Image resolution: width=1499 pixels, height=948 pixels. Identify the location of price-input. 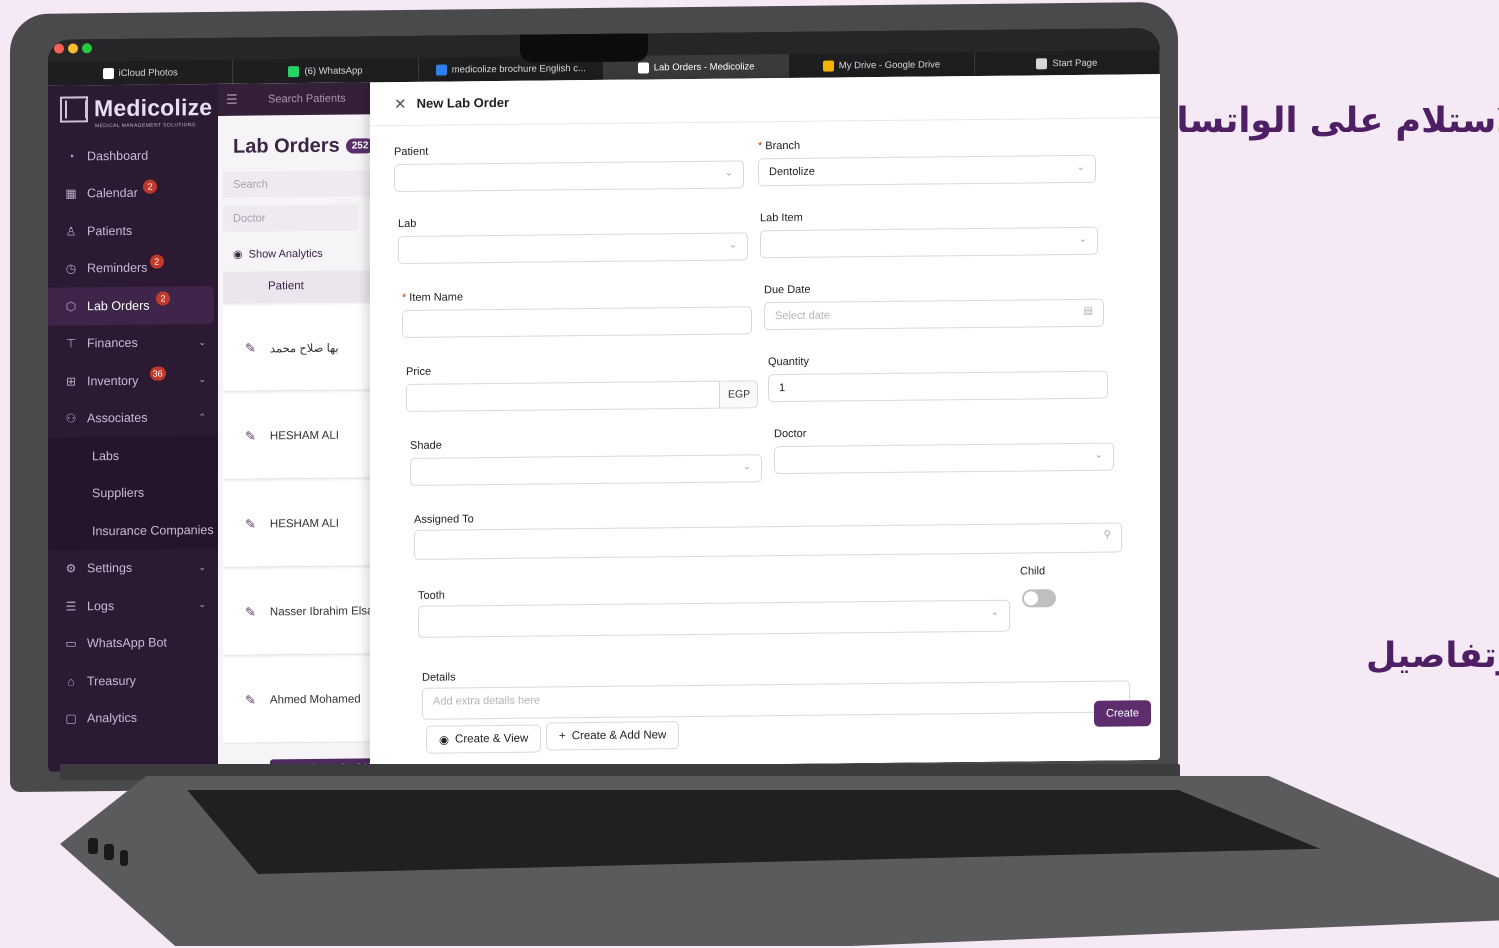
(563, 396).